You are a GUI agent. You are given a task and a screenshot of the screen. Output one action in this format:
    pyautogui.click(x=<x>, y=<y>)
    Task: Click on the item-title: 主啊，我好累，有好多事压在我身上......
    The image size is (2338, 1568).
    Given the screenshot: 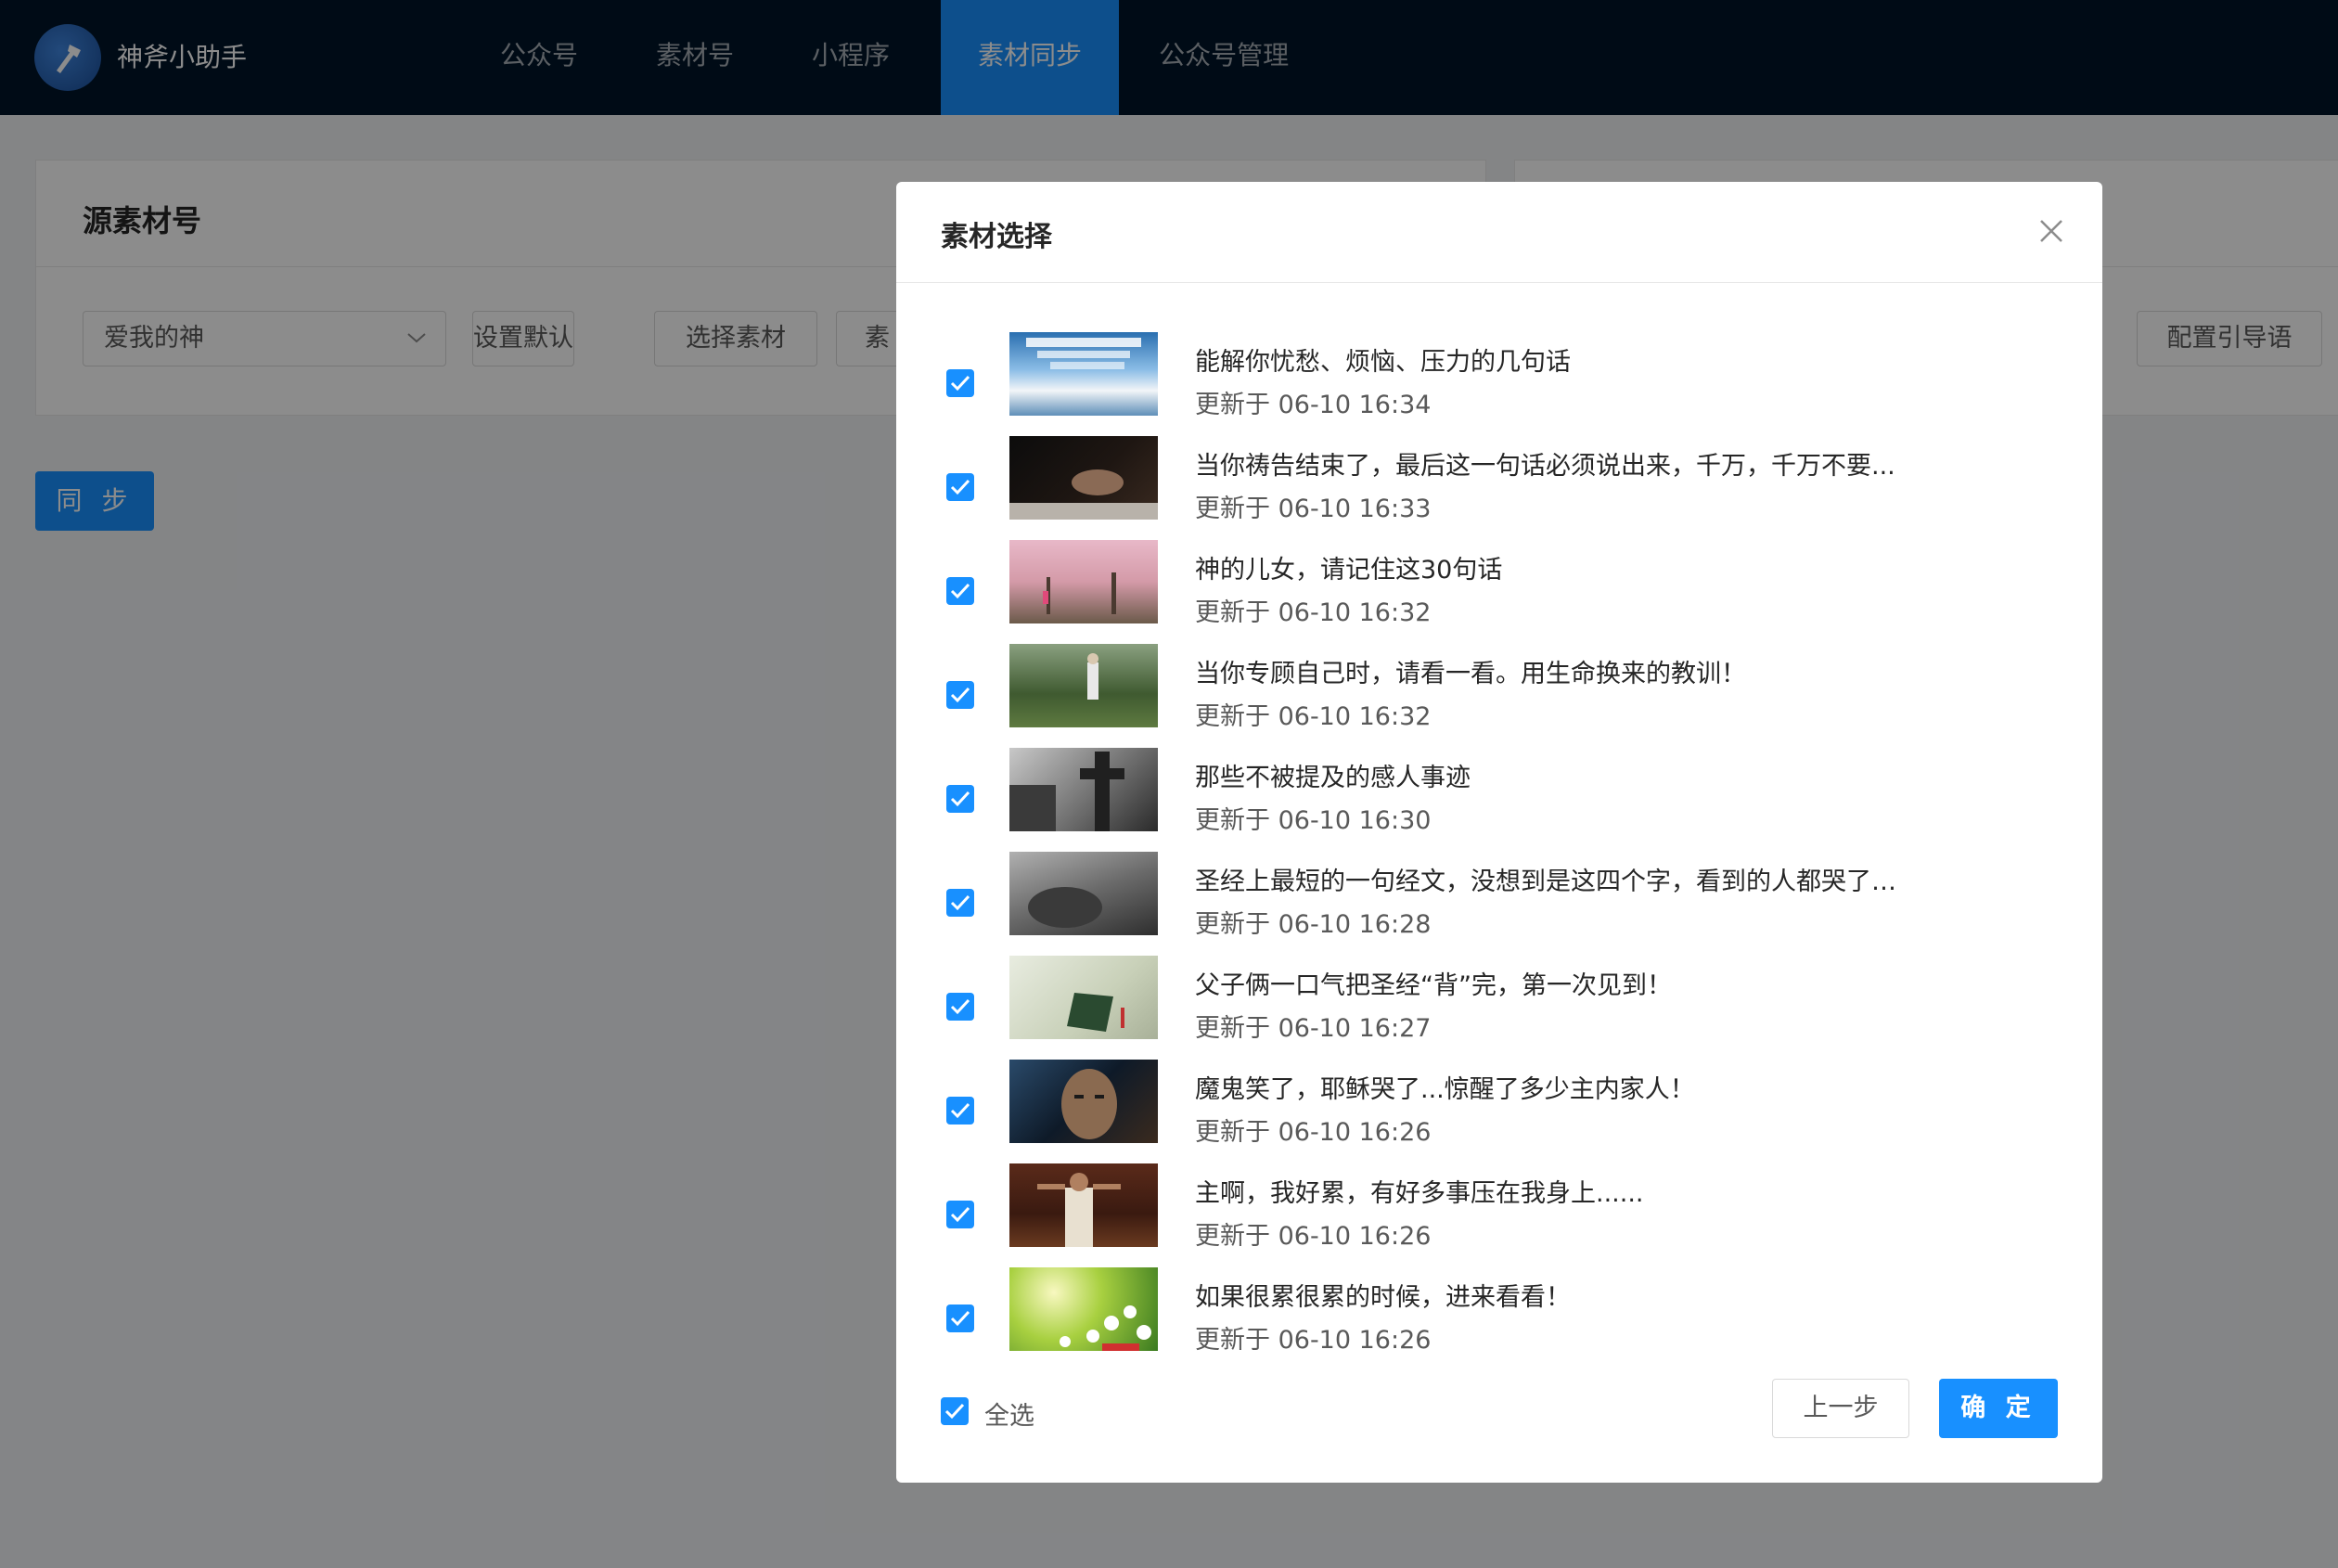 What is the action you would take?
    pyautogui.click(x=1419, y=1194)
    